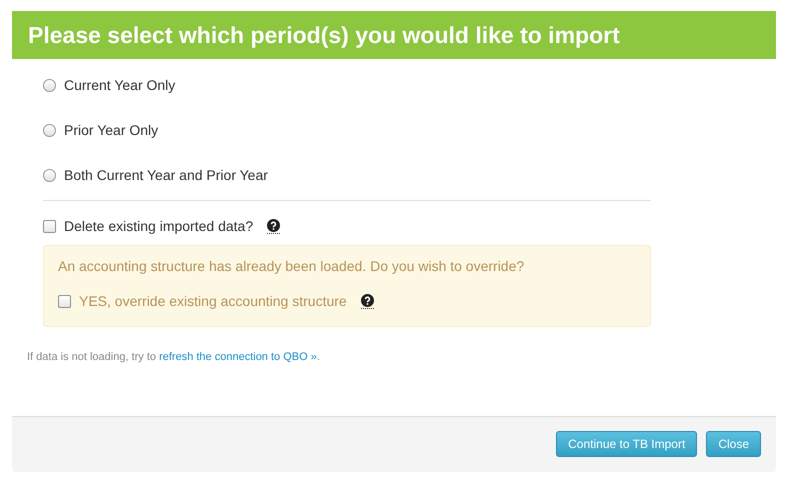  I want to click on dialog-button: Close, so click(733, 444).